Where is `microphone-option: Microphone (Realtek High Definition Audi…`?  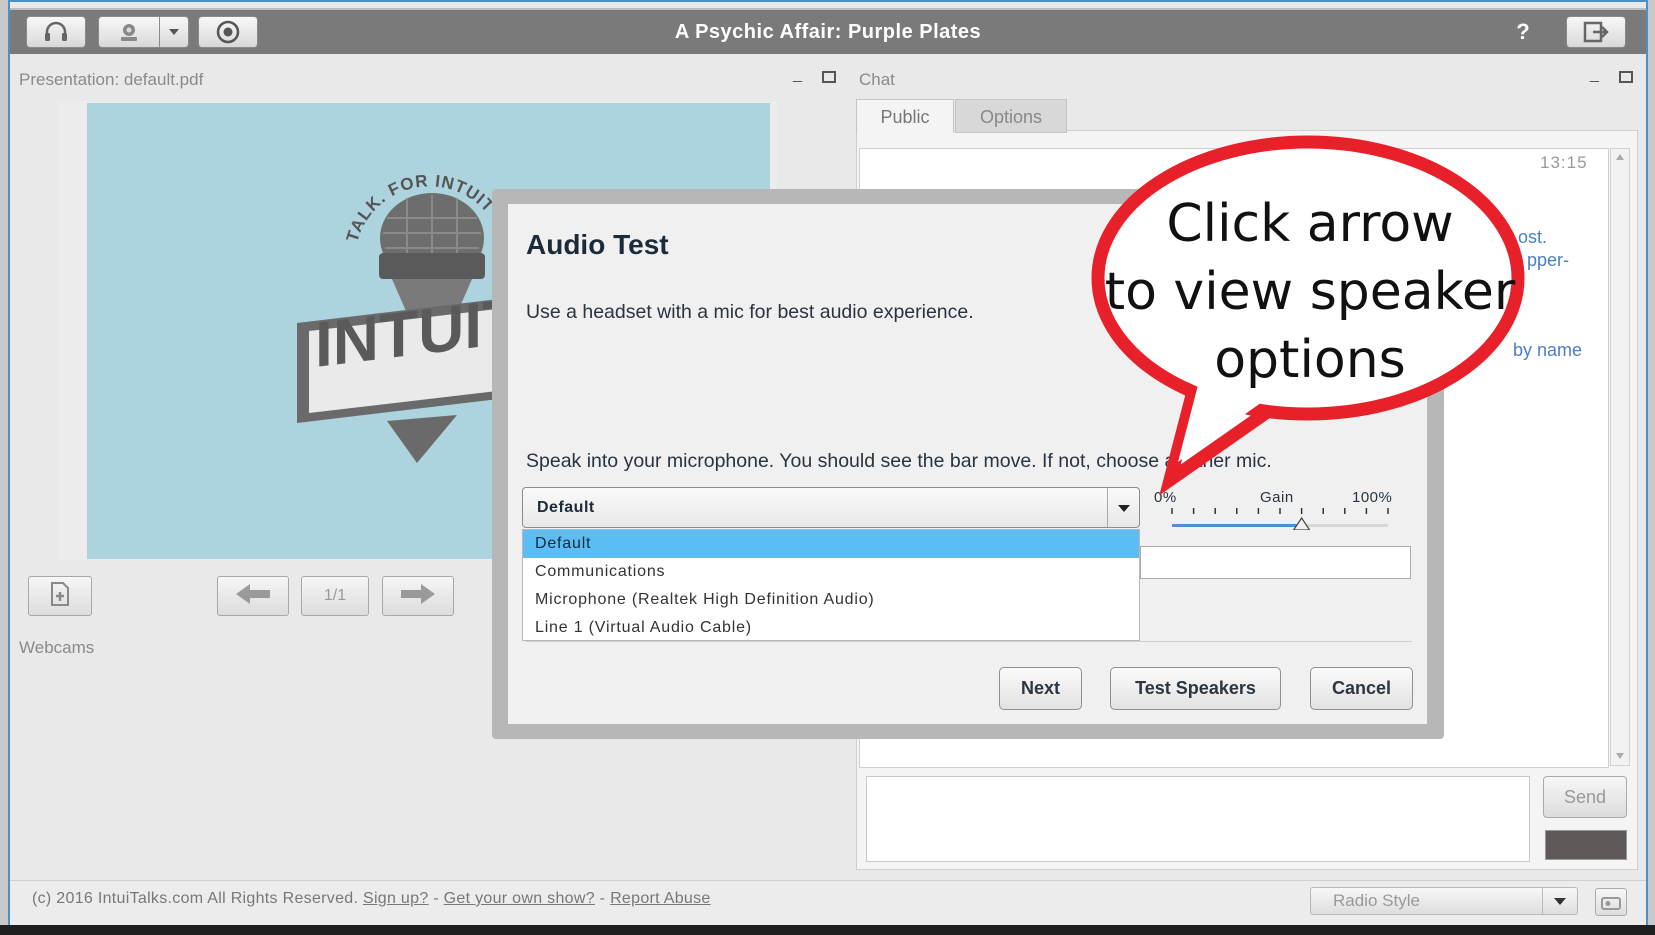
microphone-option: Microphone (Realtek High Definition Audi… is located at coordinates (831, 600).